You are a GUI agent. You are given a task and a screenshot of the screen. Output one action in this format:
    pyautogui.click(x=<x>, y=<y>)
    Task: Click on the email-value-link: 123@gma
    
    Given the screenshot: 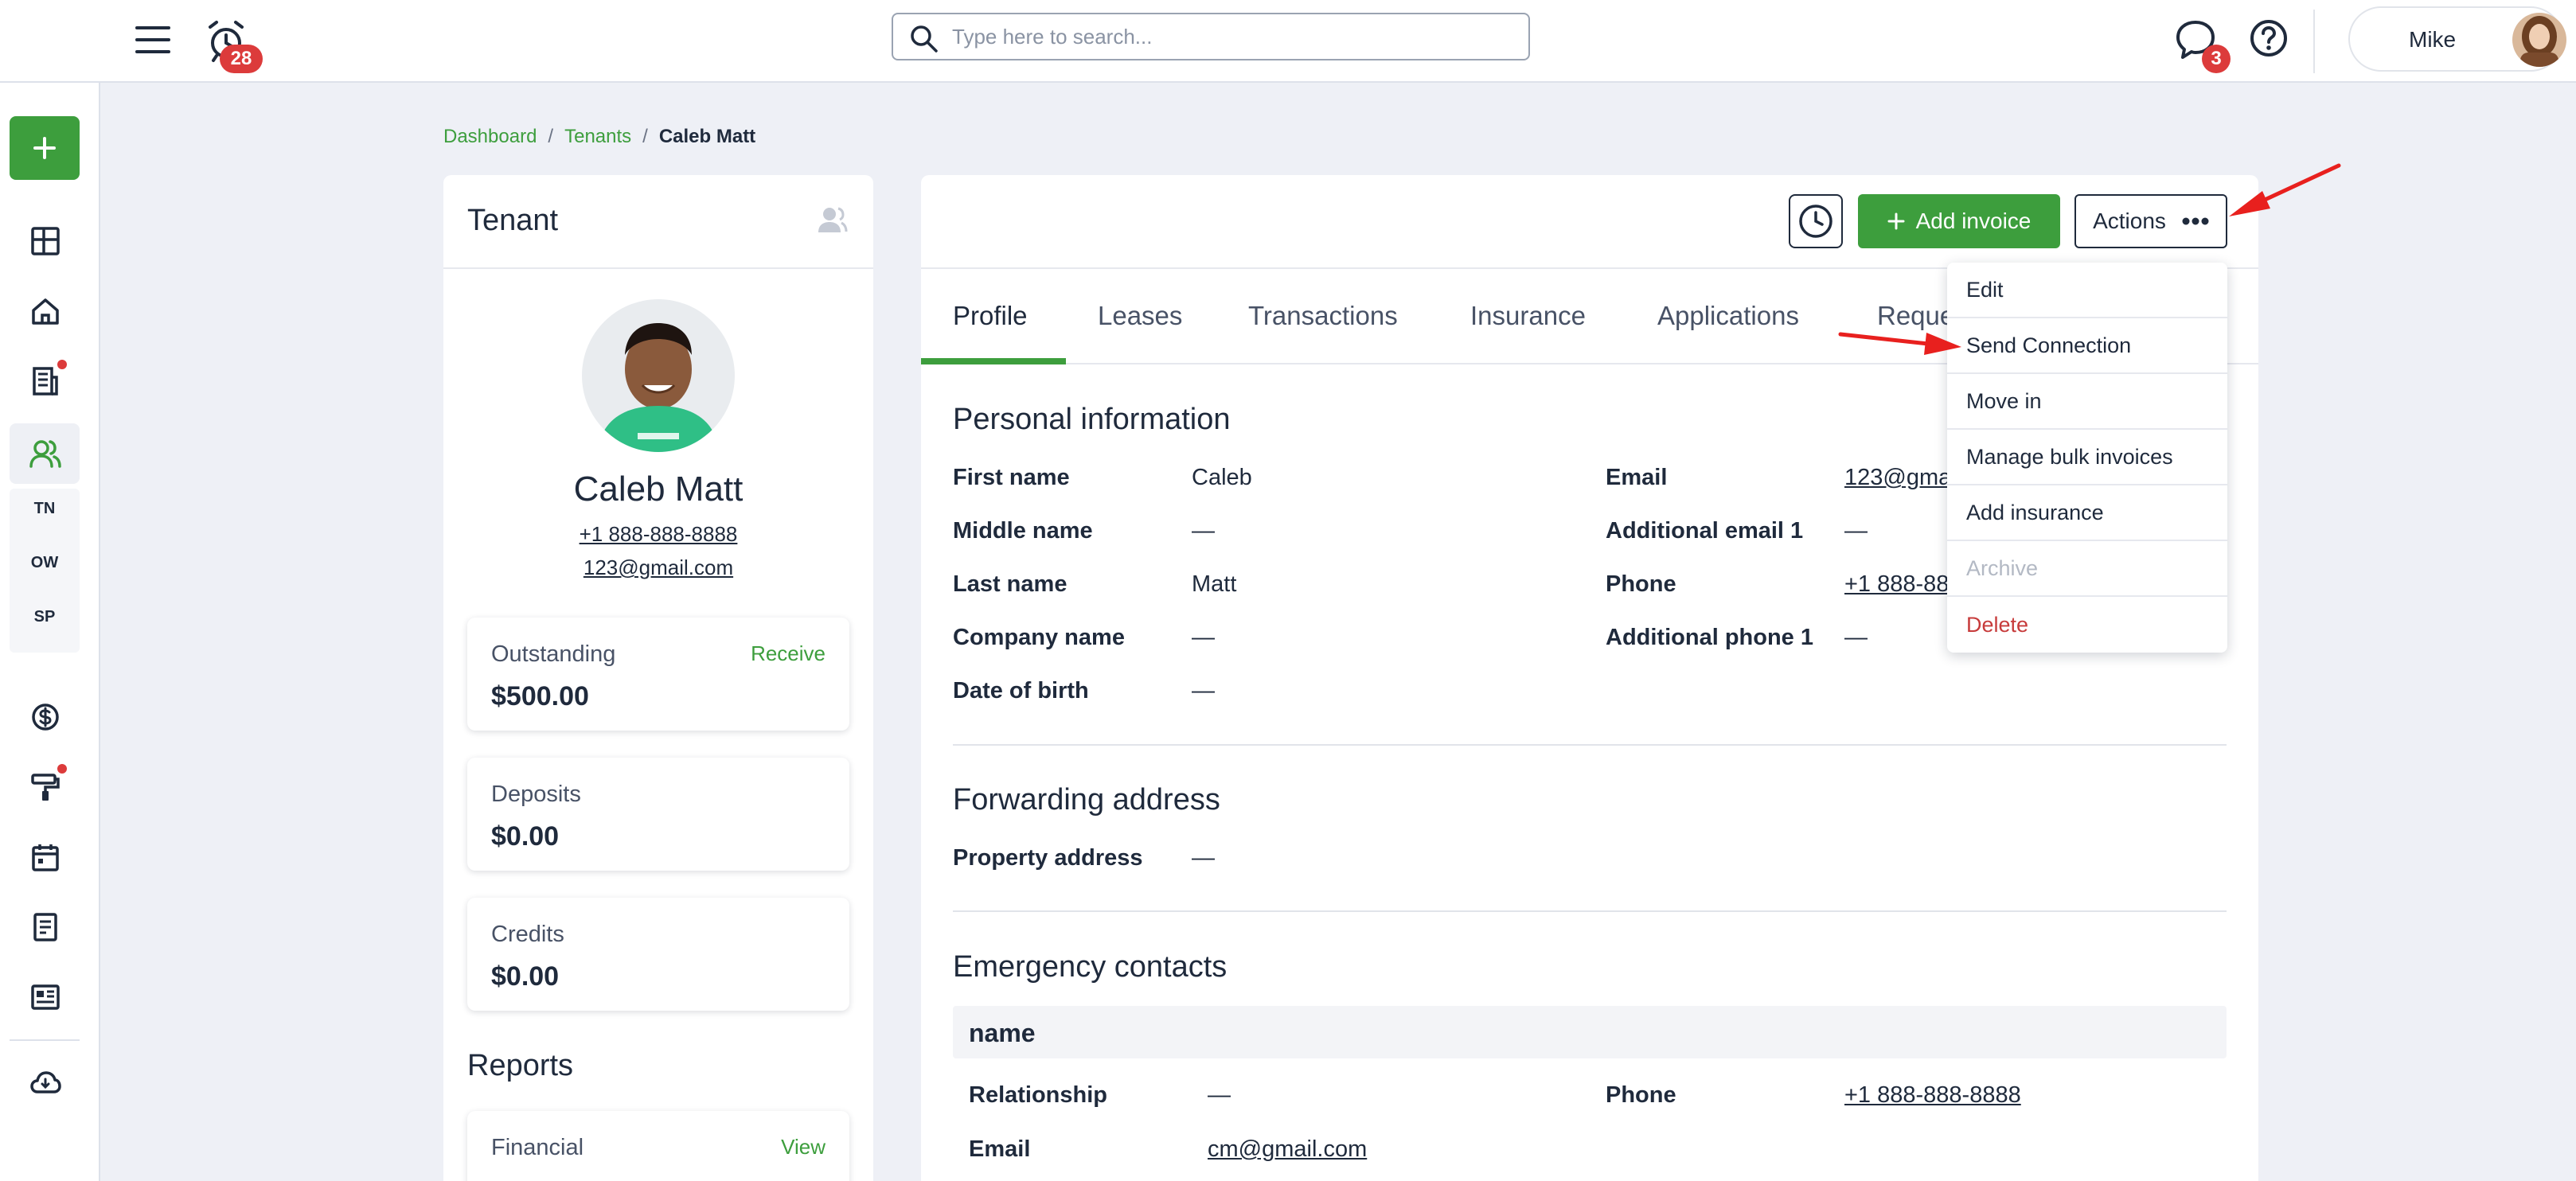 What is the action you would take?
    pyautogui.click(x=1897, y=478)
    